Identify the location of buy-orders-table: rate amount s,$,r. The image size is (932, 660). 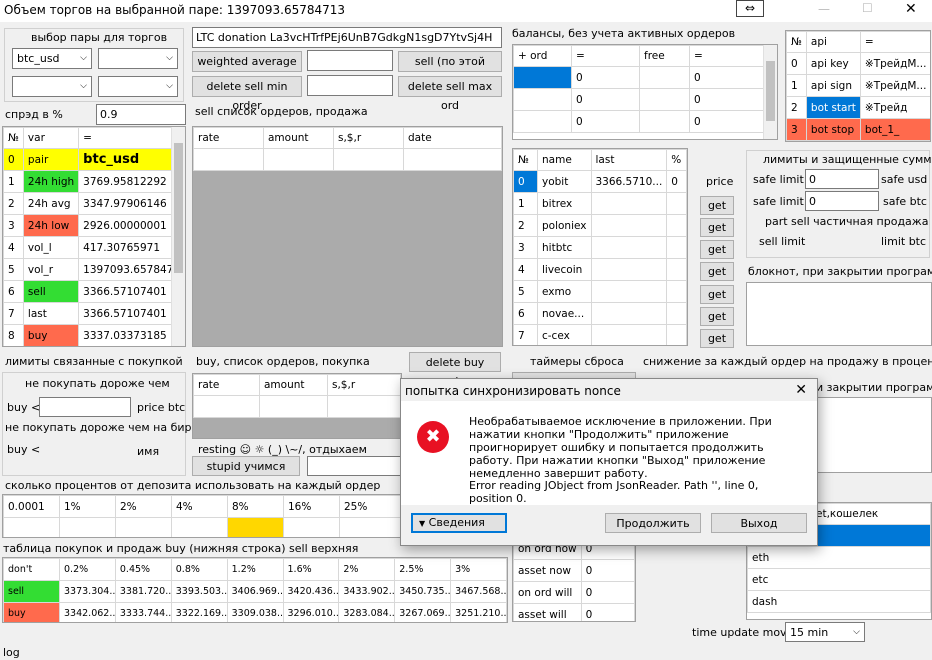
(297, 406).